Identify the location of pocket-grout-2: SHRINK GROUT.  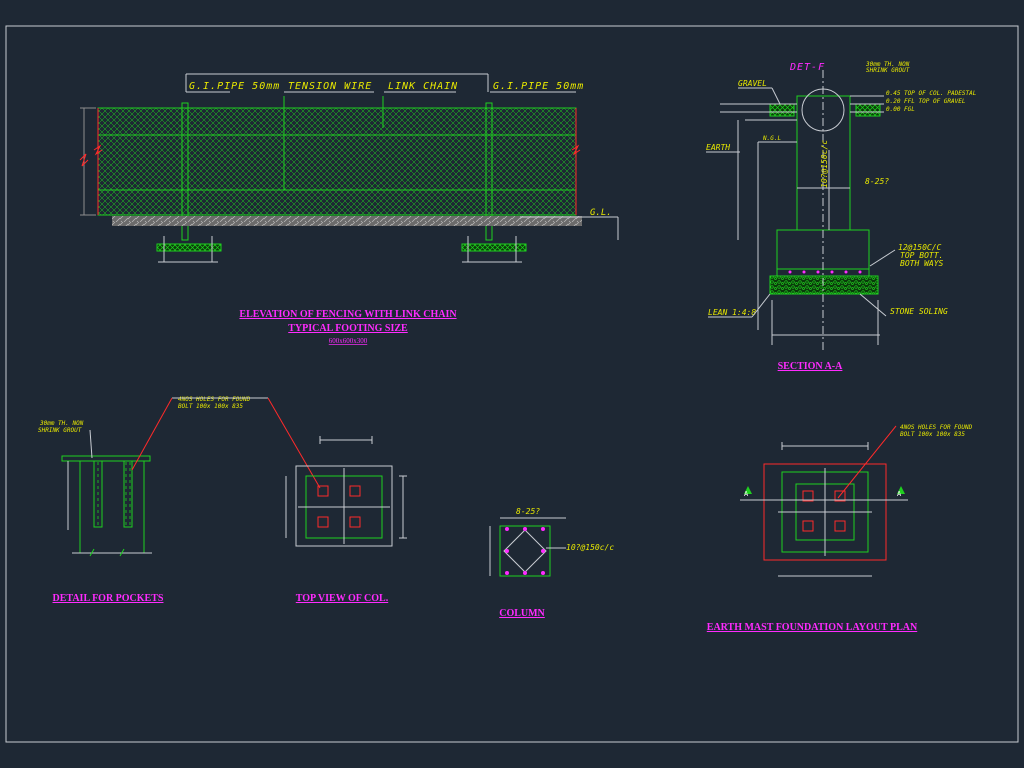
(60, 430).